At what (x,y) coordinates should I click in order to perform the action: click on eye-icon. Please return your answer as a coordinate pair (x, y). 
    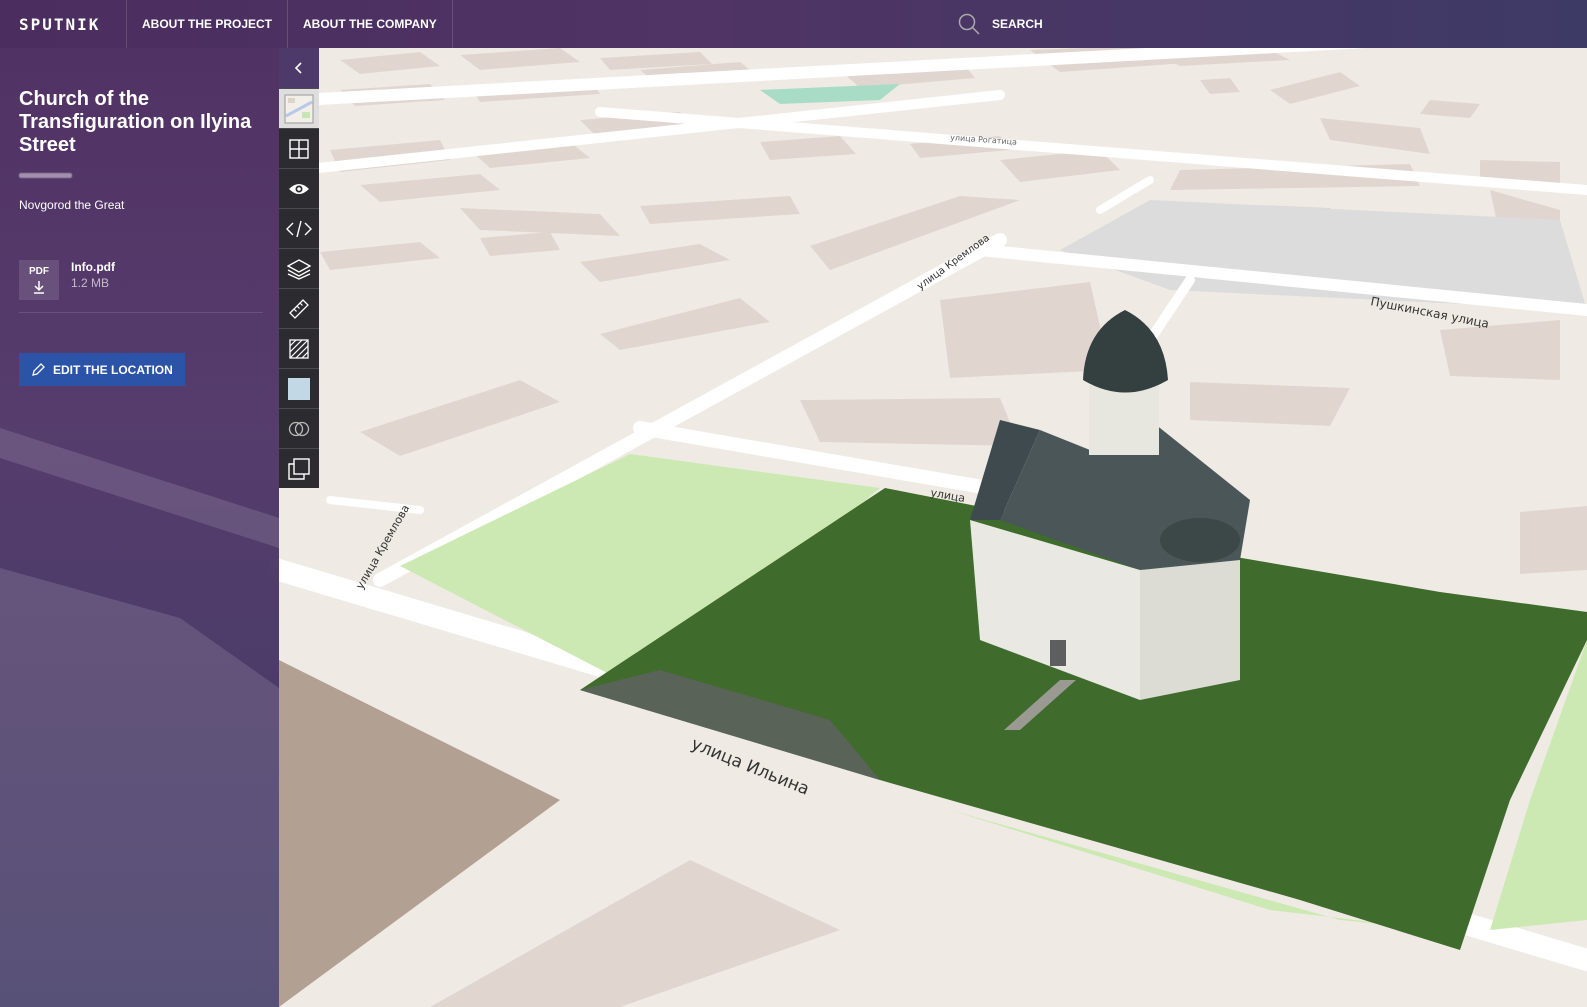
    Looking at the image, I should click on (299, 188).